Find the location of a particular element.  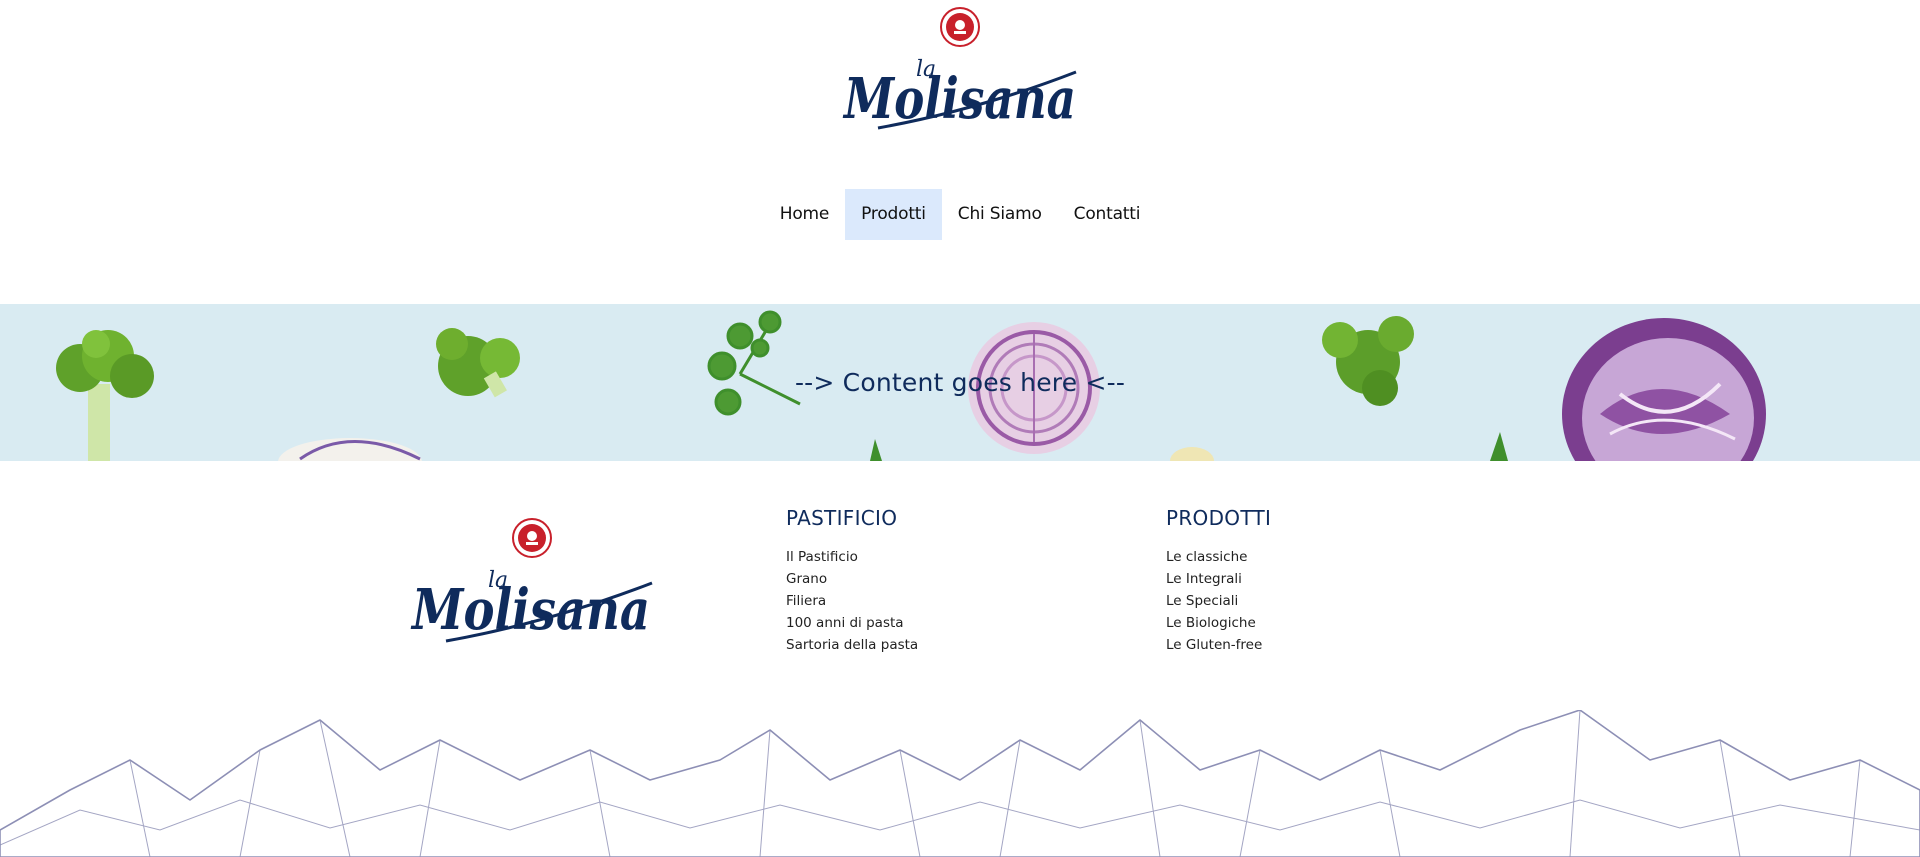

footer-link: Le Integrali is located at coordinates (1218, 579).